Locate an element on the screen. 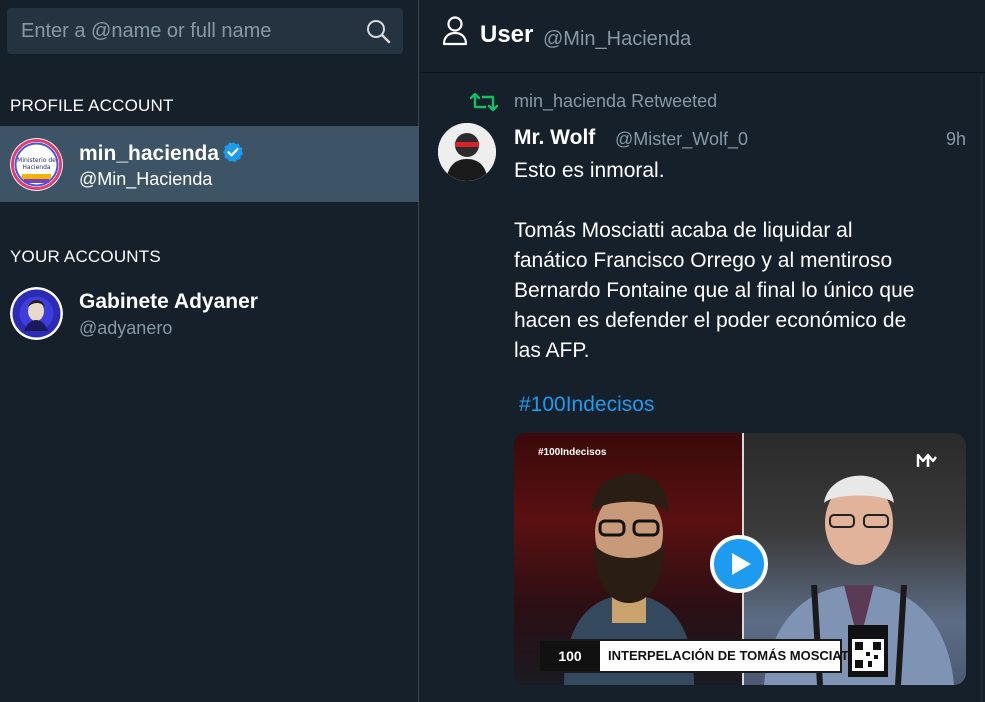  profile-account-name: min_hacienda is located at coordinates (161, 153).